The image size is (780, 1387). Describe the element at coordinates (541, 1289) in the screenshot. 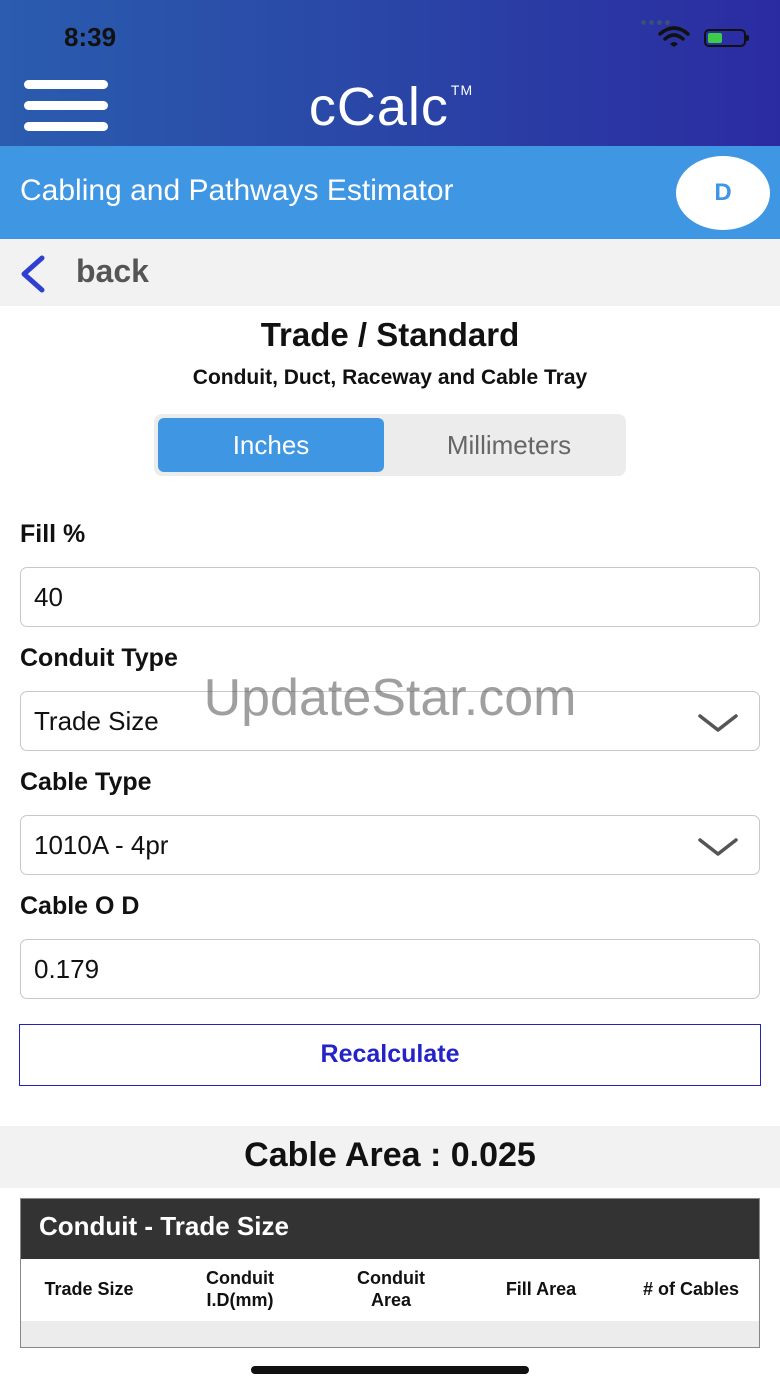

I see `column-header-fill-area: Fill Area` at that location.